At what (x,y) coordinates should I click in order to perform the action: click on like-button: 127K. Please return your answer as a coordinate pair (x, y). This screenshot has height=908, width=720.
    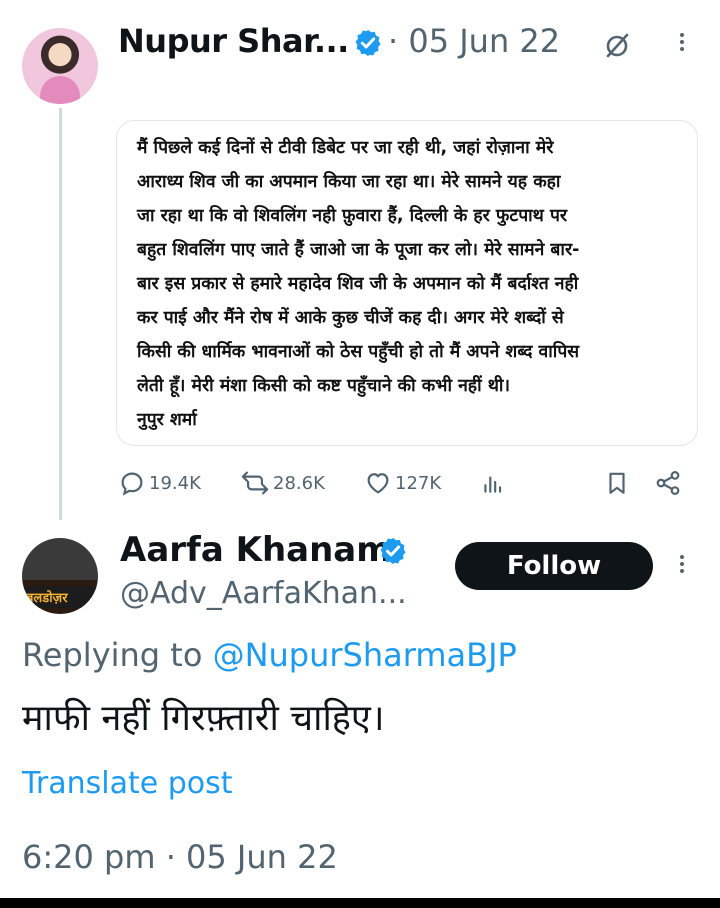
    Looking at the image, I should click on (402, 483).